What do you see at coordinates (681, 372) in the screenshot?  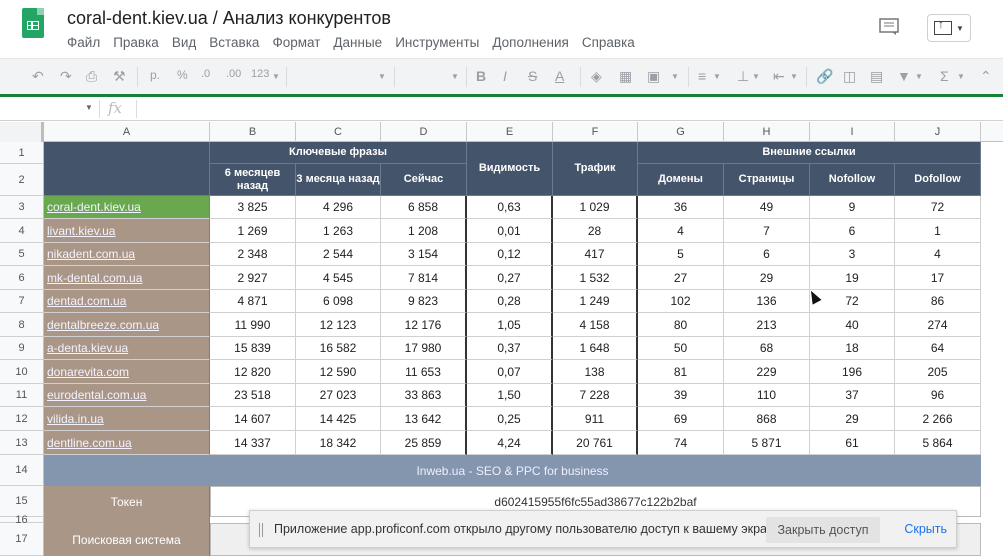 I see `data-cell-g: 81` at bounding box center [681, 372].